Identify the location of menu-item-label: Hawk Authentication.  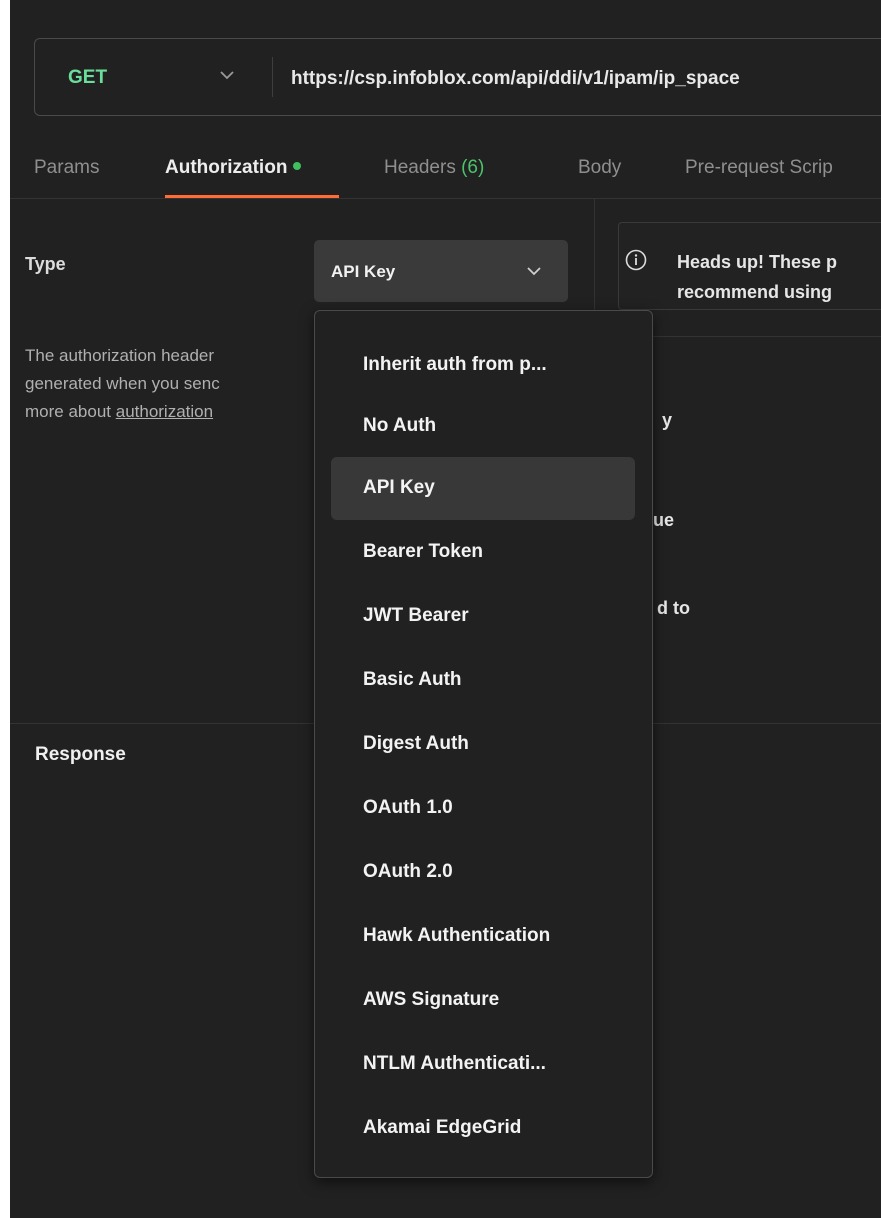
(457, 935).